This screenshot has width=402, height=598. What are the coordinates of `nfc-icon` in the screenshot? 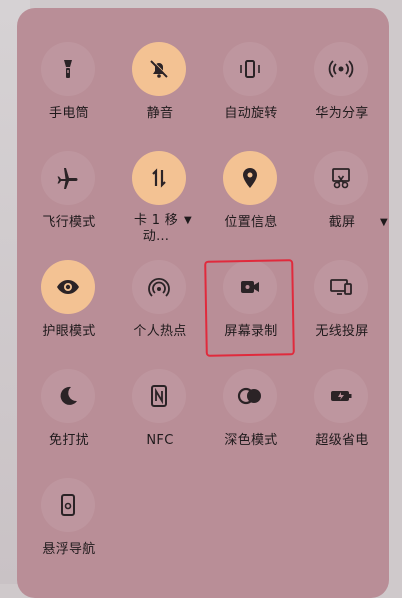 It's located at (159, 396).